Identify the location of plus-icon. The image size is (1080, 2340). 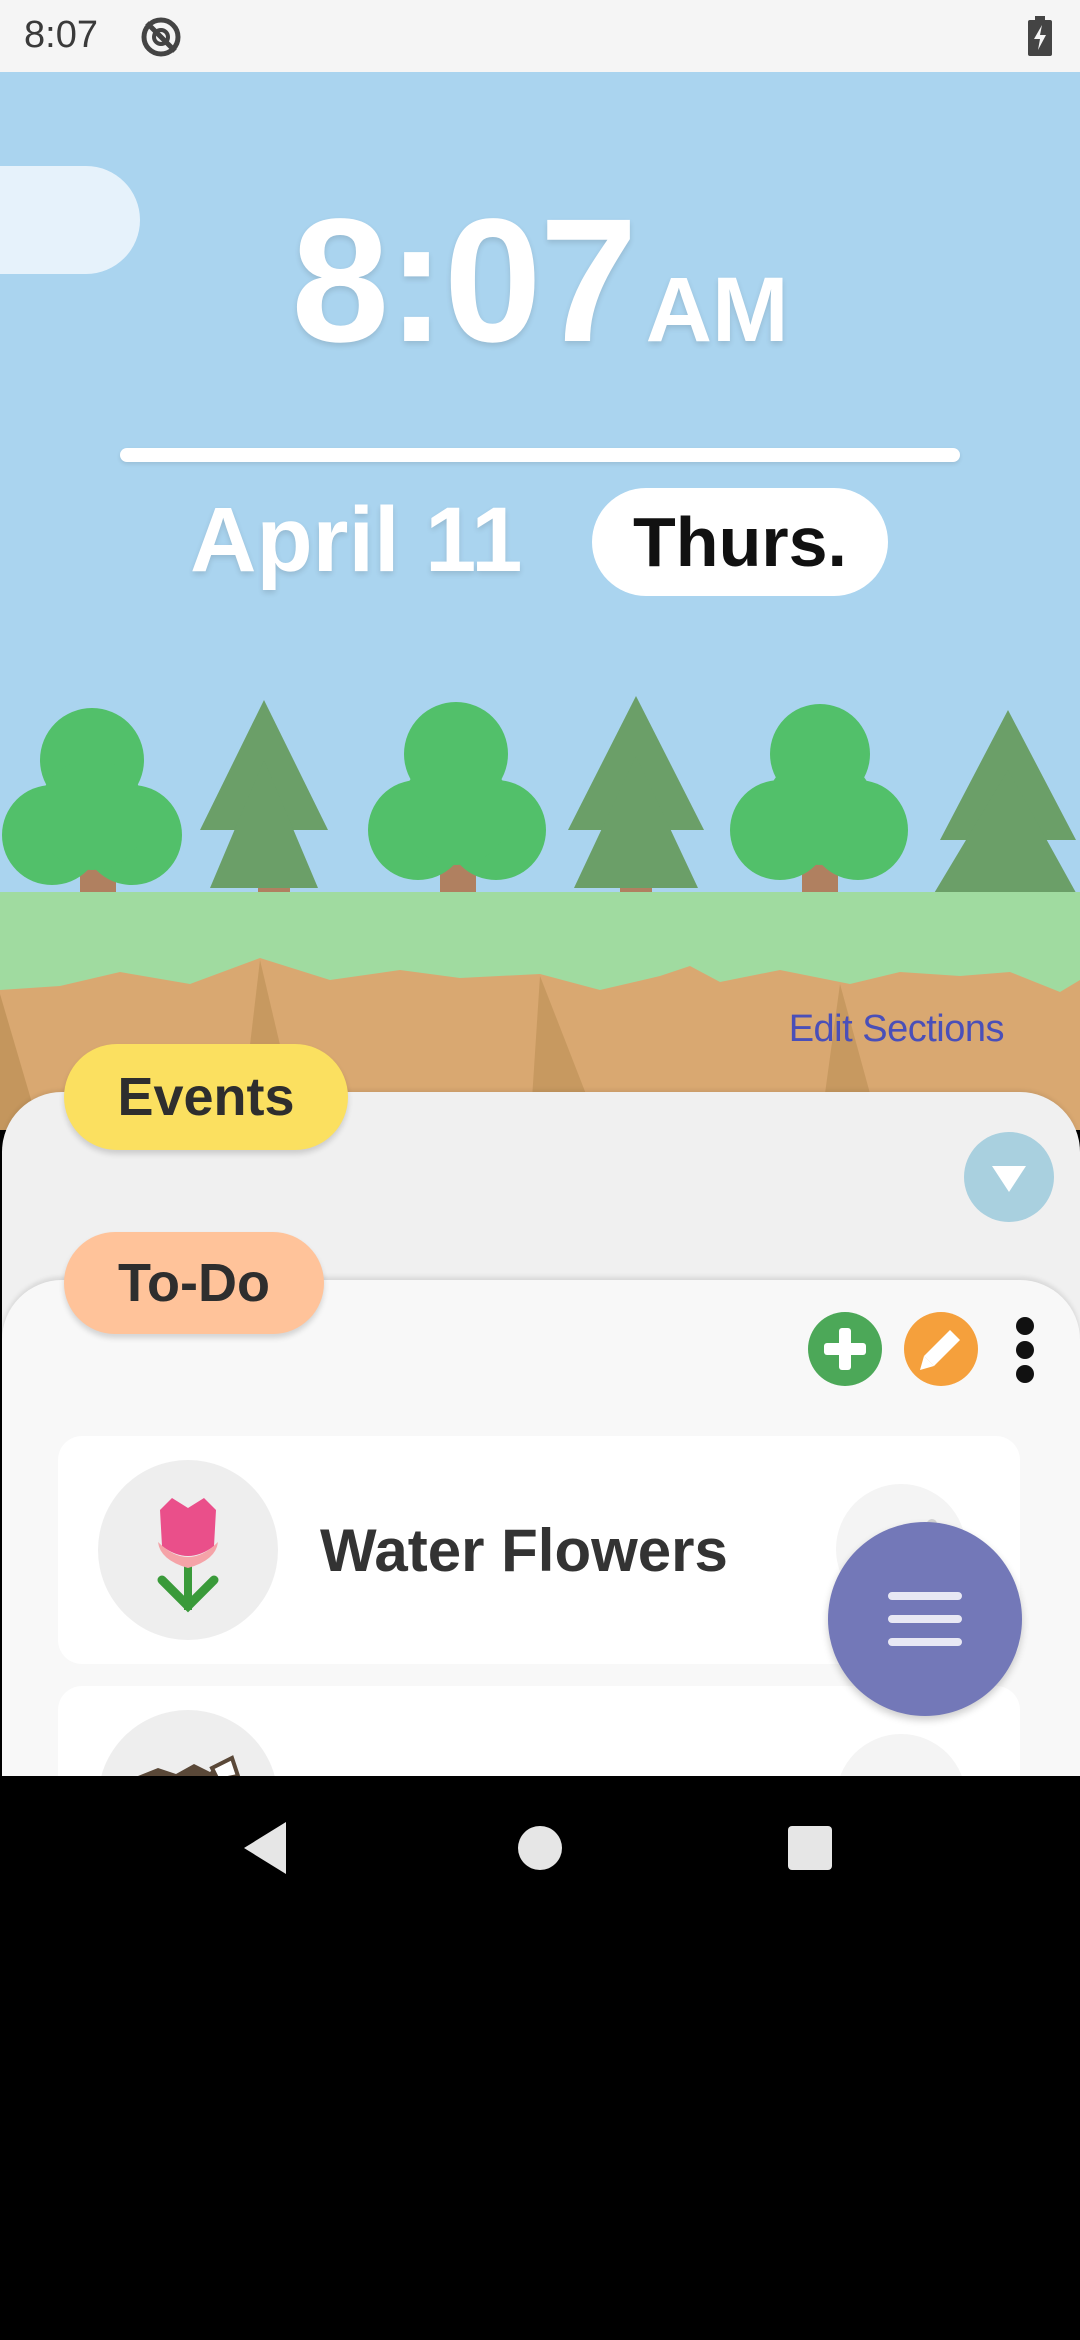
(845, 1349).